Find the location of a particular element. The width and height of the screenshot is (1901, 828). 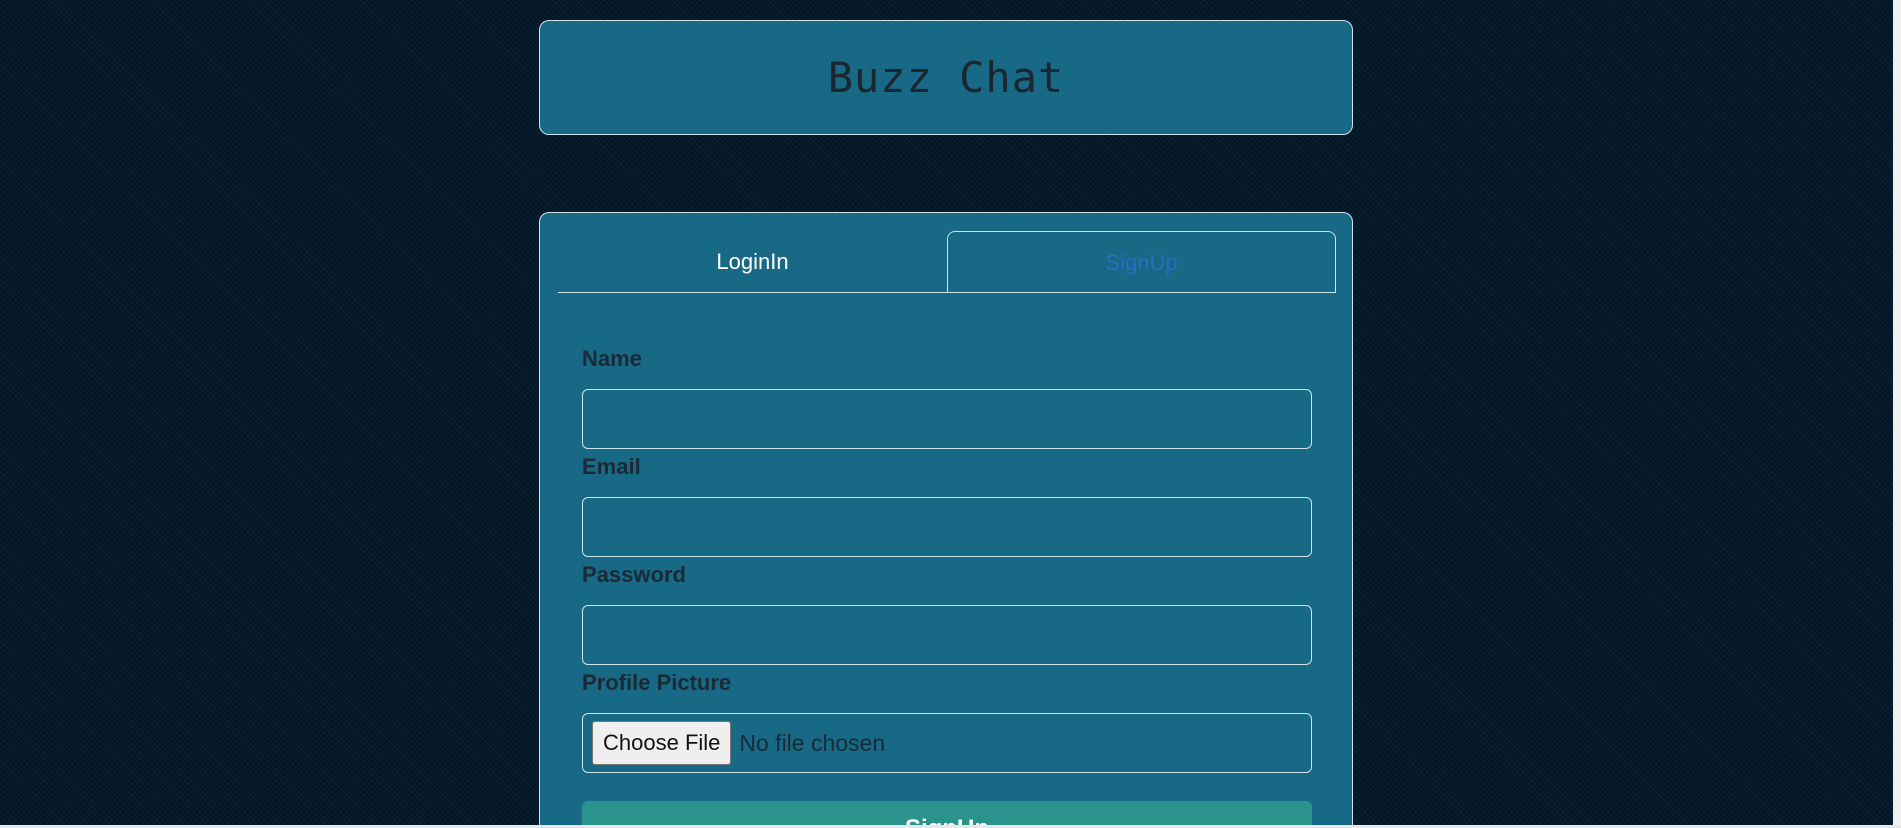

email-label: Email is located at coordinates (611, 466).